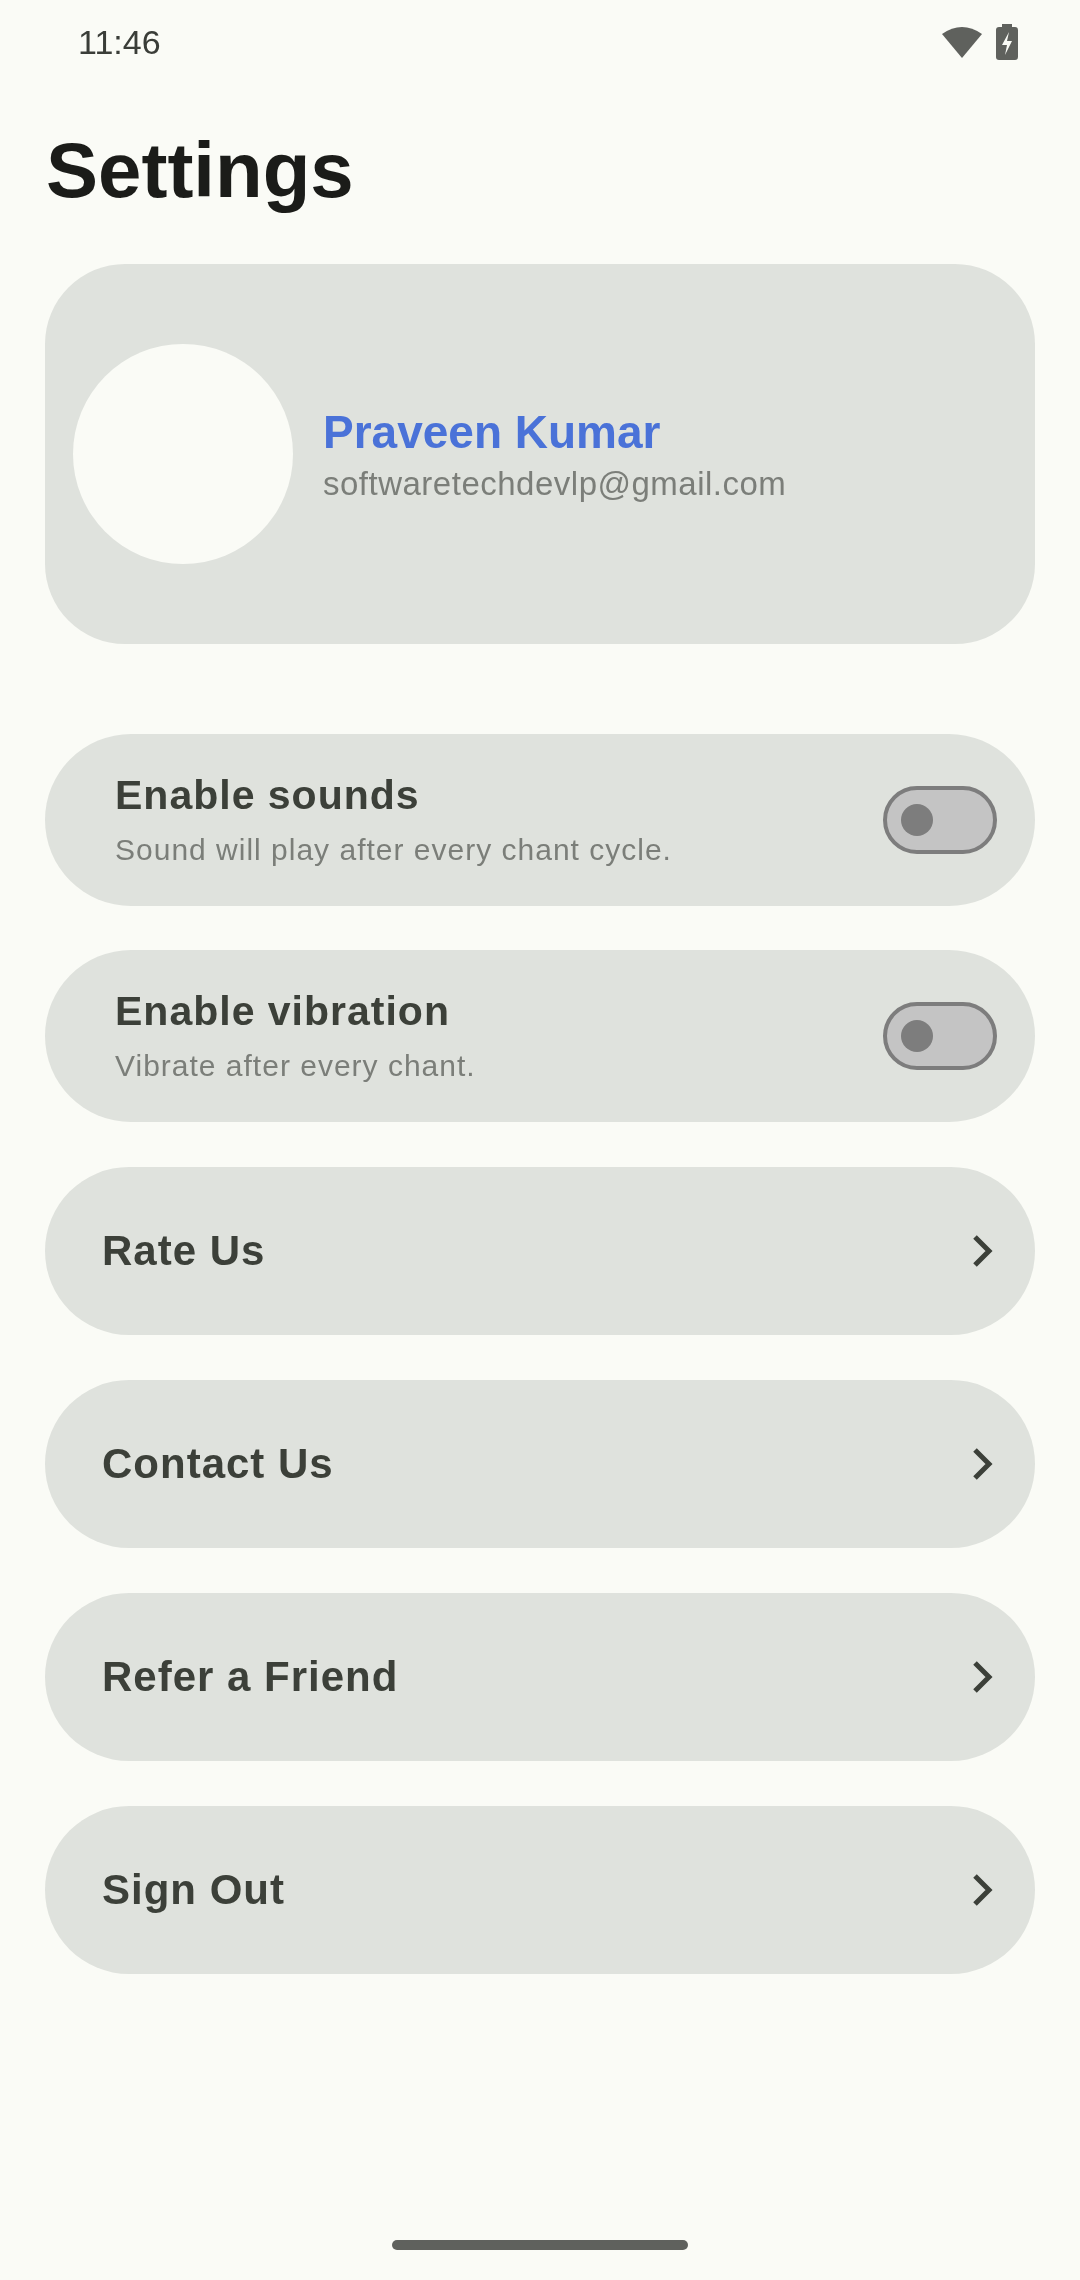  I want to click on page-title: Settings, so click(200, 170).